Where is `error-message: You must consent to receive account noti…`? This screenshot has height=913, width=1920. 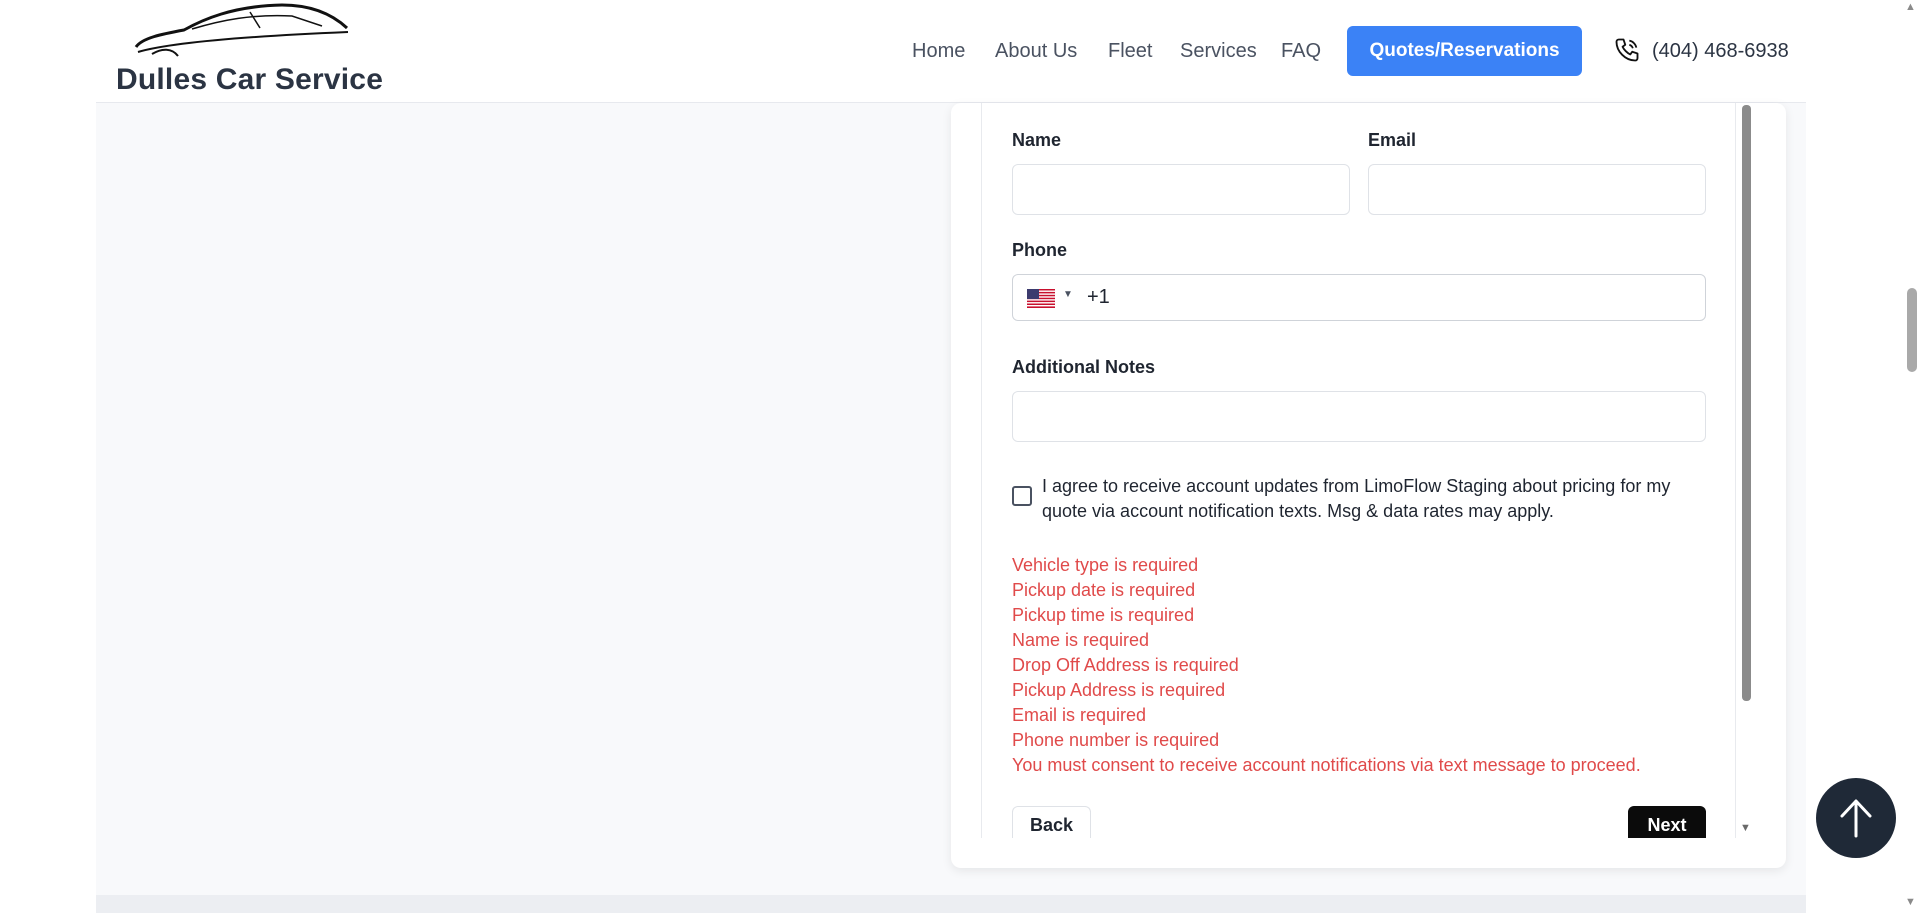
error-message: You must consent to receive account noti… is located at coordinates (1326, 765).